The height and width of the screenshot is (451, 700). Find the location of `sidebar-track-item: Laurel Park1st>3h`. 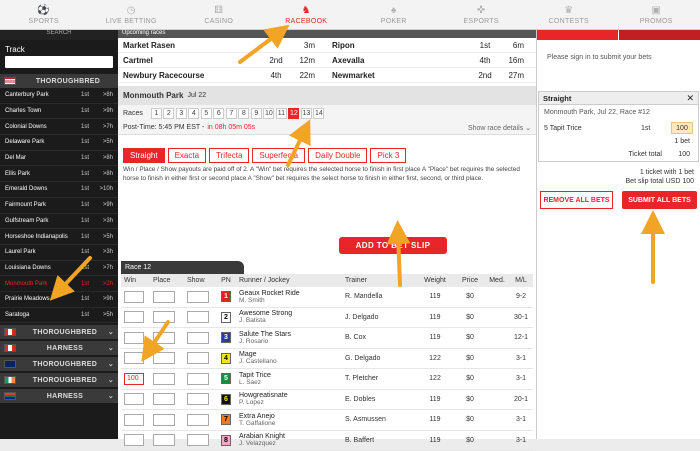

sidebar-track-item: Laurel Park1st>3h is located at coordinates (59, 253).